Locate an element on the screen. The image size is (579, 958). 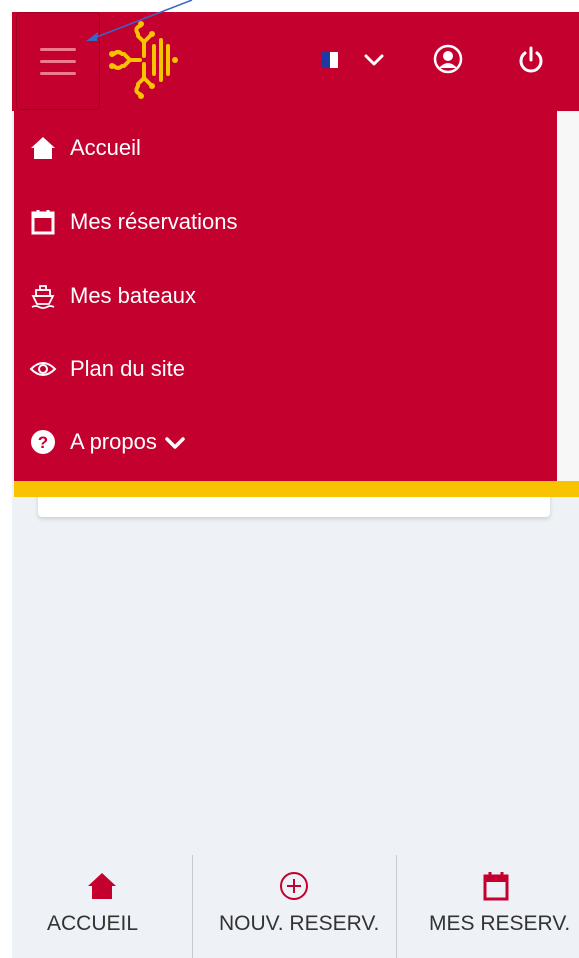
drawer-item-label: A propos is located at coordinates (127, 442).